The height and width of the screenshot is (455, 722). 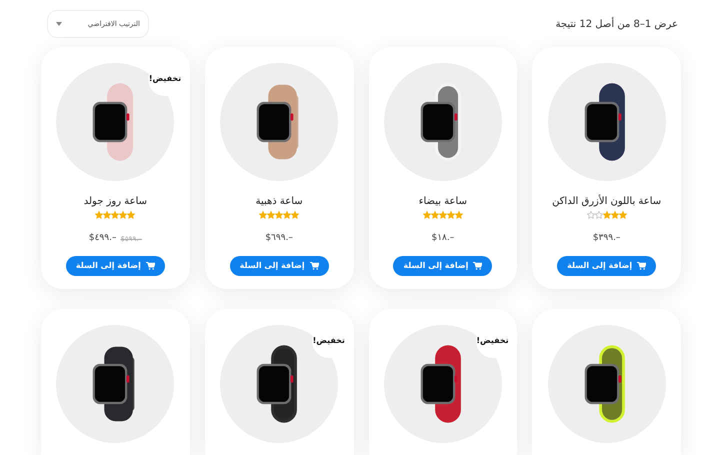 What do you see at coordinates (607, 201) in the screenshot?
I see `product-title: ساعة باللون الأزرق الداكن` at bounding box center [607, 201].